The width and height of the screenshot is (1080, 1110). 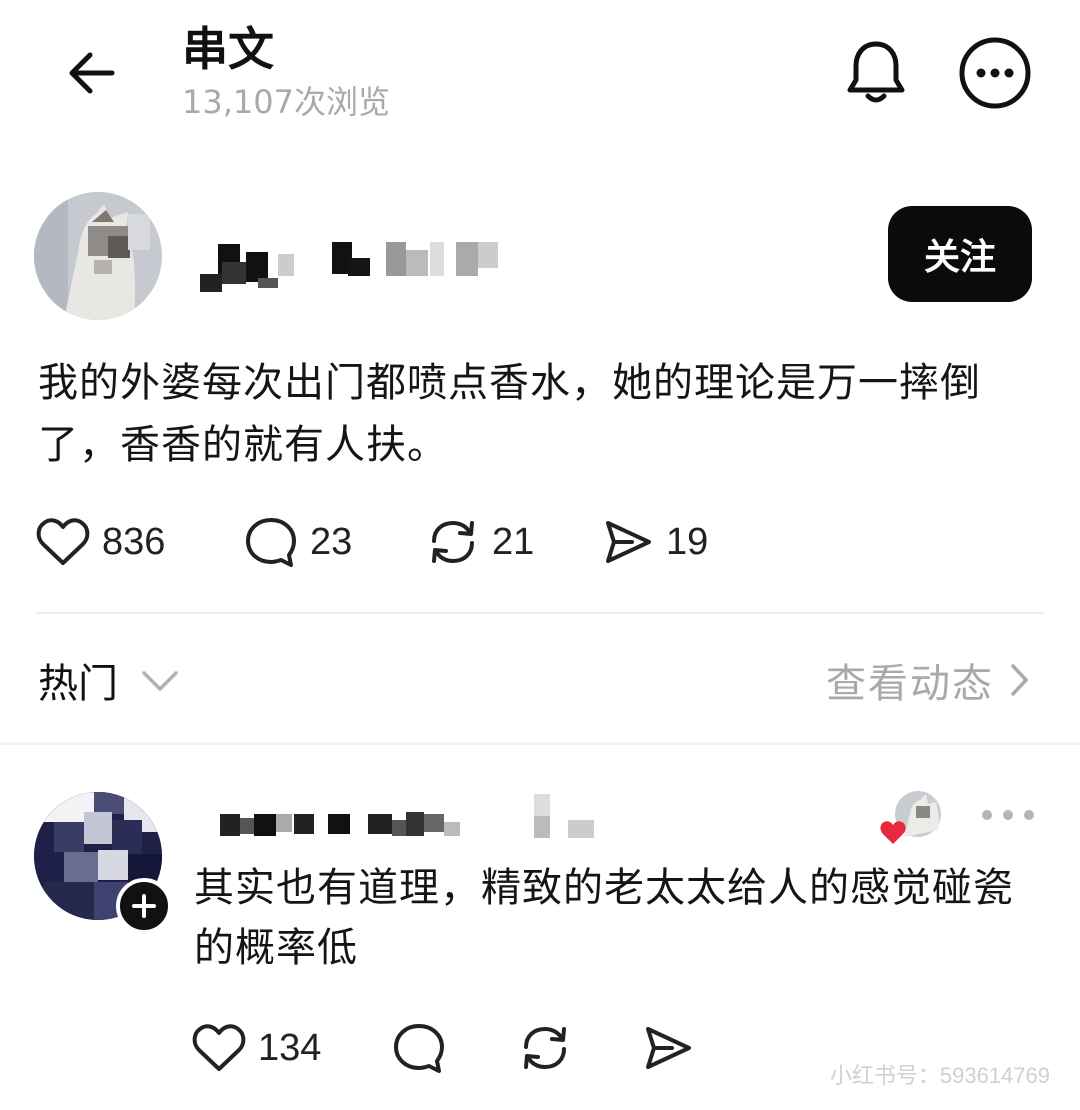 I want to click on share-button: 19, so click(x=655, y=542).